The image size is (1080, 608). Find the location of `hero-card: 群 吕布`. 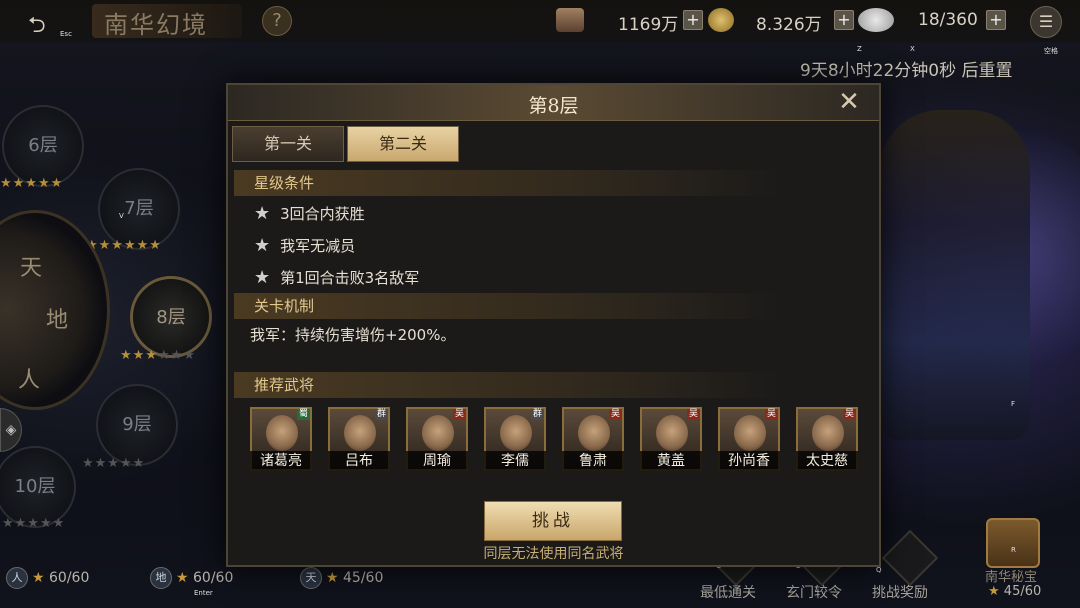

hero-card: 群 吕布 is located at coordinates (359, 439).